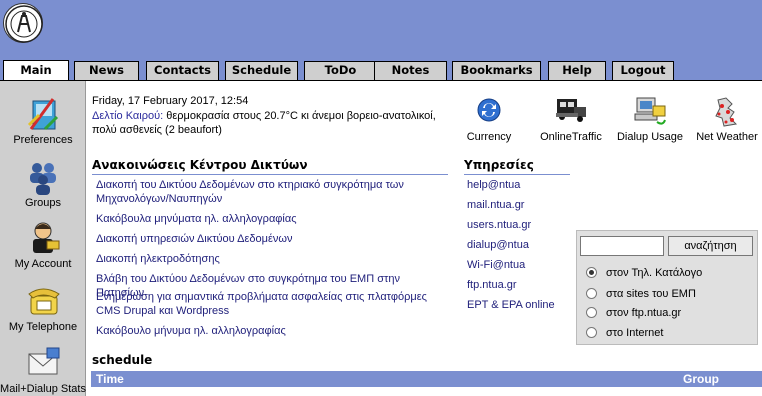  I want to click on news-title: Ανακοινώσεις Κέντρου Δικτύων, so click(200, 165).